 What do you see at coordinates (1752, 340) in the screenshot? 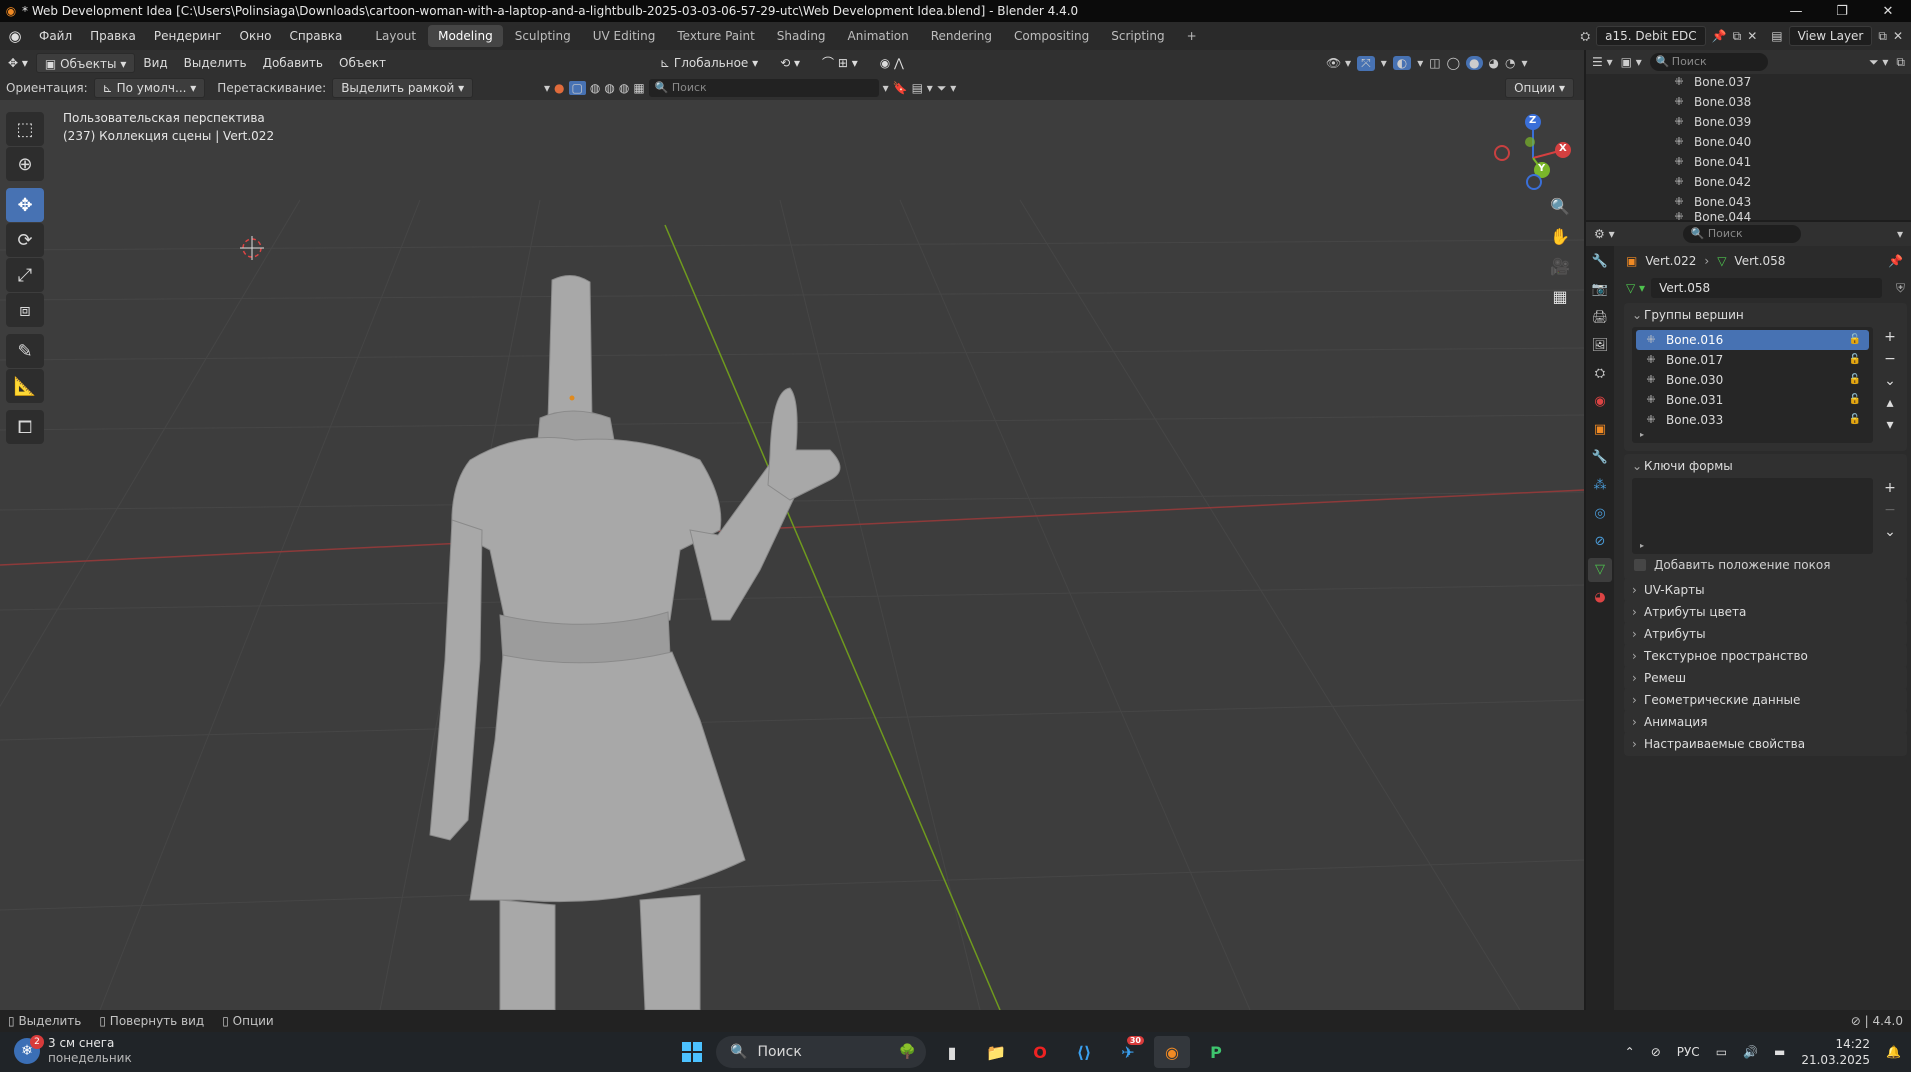
I see `vertex-group-row: ⁜ Bone.016 🔓` at bounding box center [1752, 340].